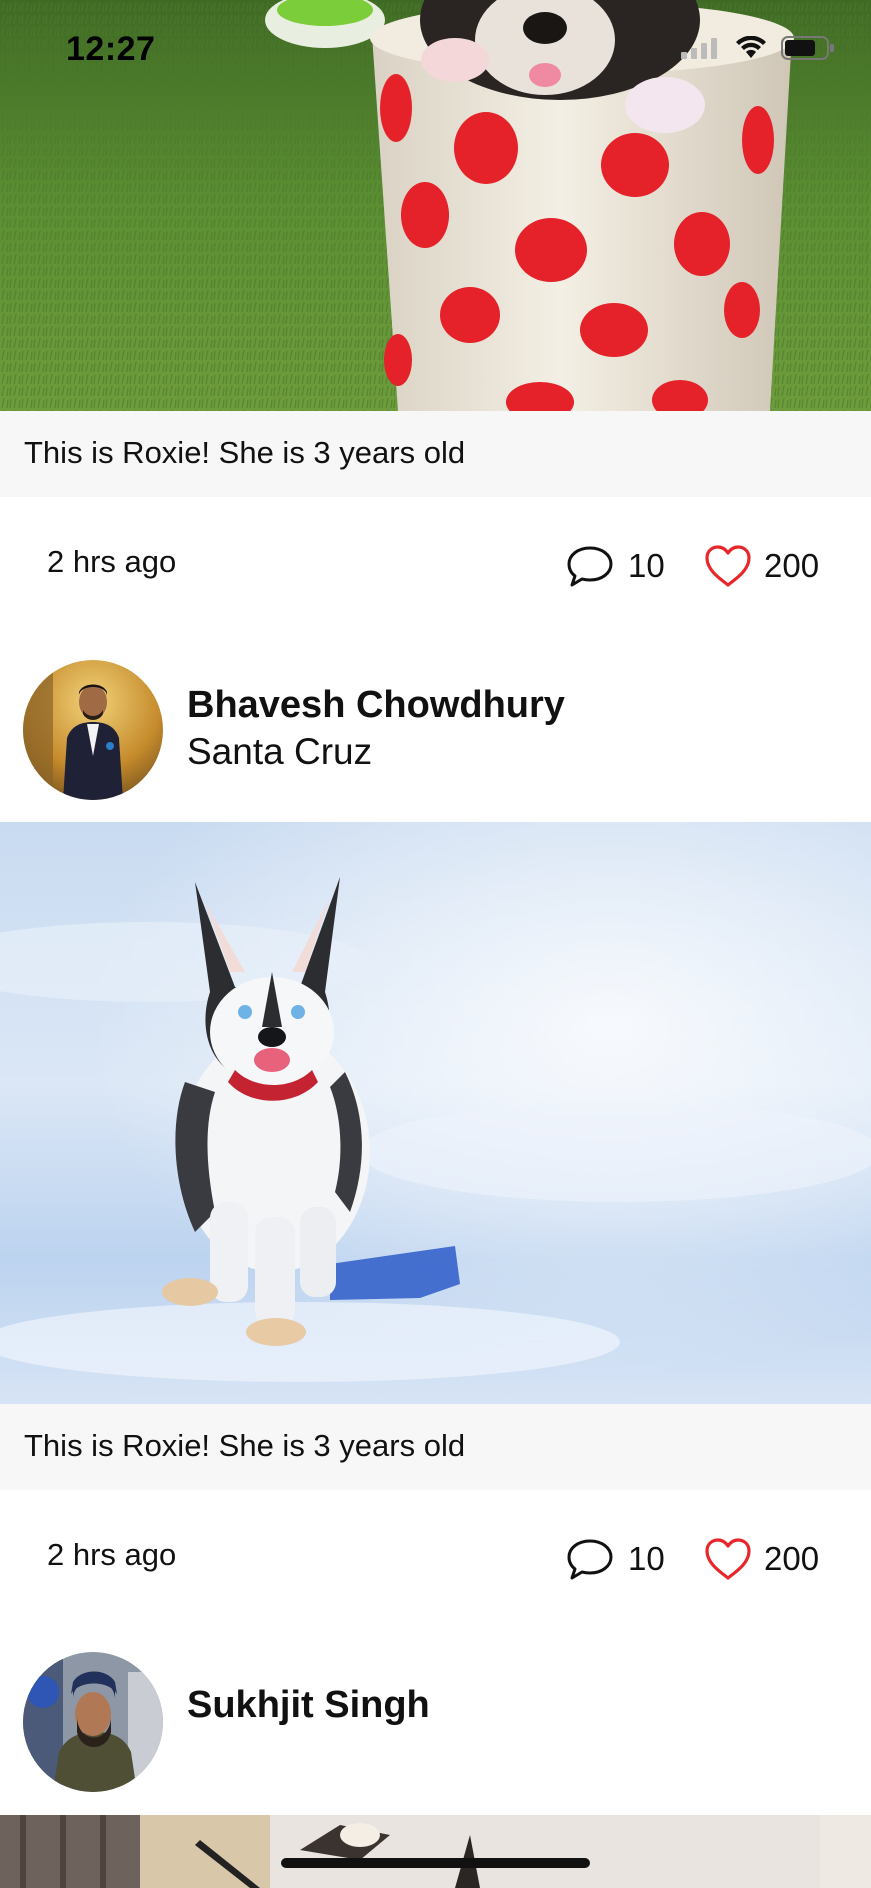  I want to click on user-name: Sukhjit Singh, so click(308, 1705).